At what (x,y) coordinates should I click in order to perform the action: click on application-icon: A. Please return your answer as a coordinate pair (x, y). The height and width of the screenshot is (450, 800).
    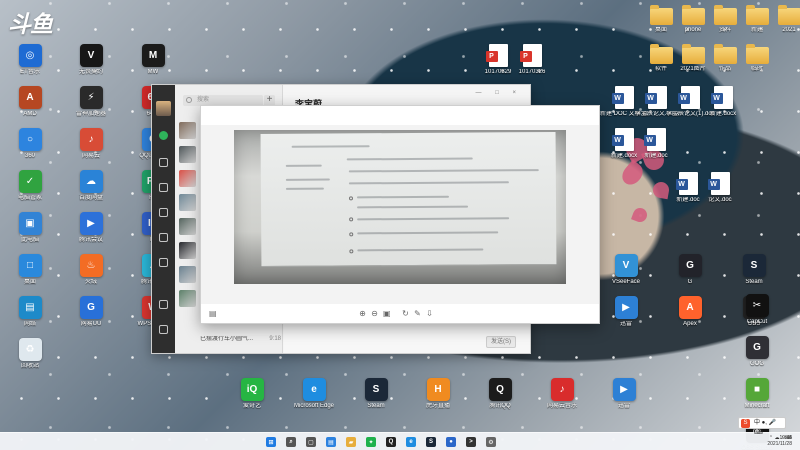
    Looking at the image, I should click on (690, 307).